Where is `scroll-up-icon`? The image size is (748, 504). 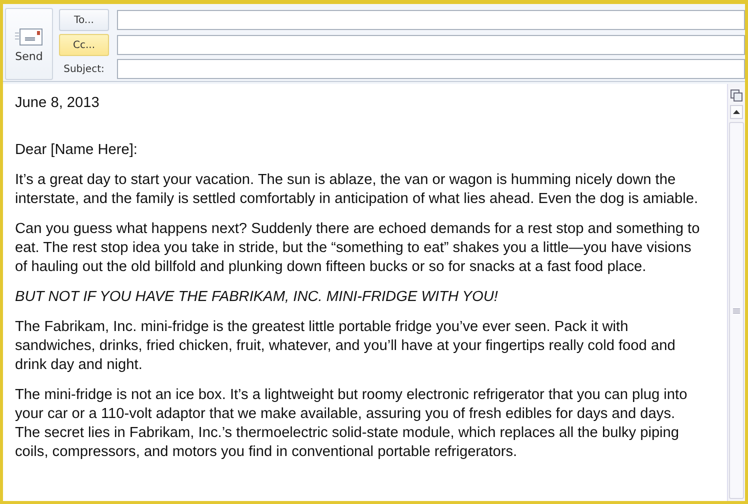 scroll-up-icon is located at coordinates (736, 112).